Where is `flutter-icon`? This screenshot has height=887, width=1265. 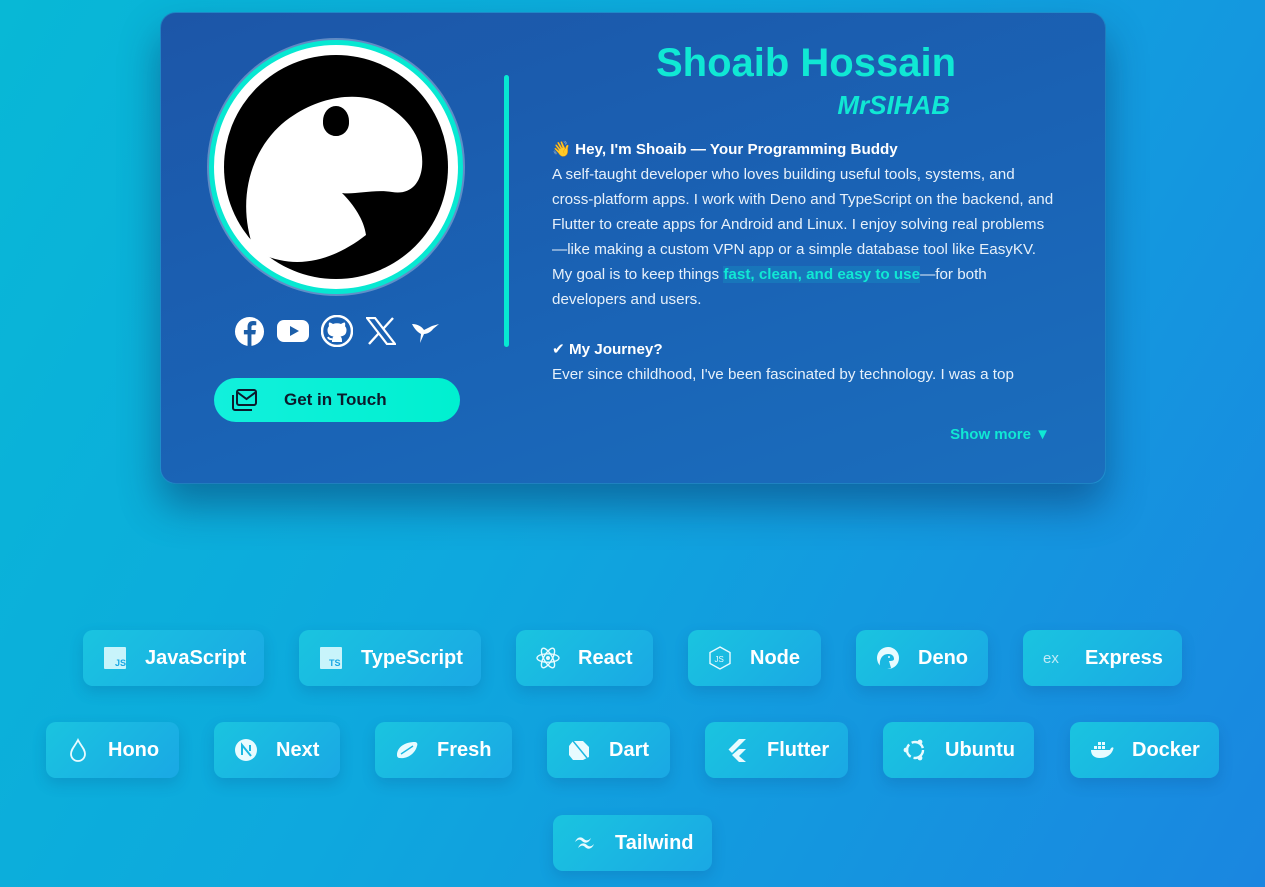 flutter-icon is located at coordinates (737, 750).